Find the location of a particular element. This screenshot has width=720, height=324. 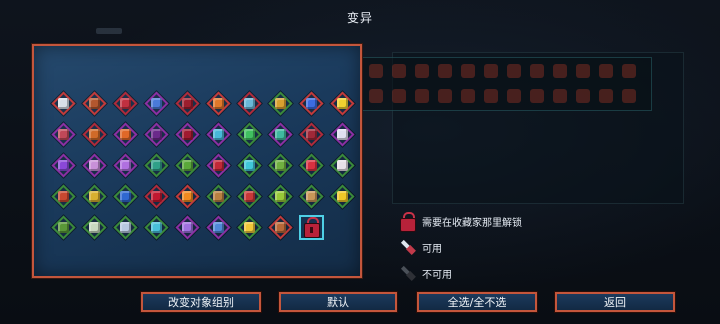

music-note-icon is located at coordinates (342, 134).